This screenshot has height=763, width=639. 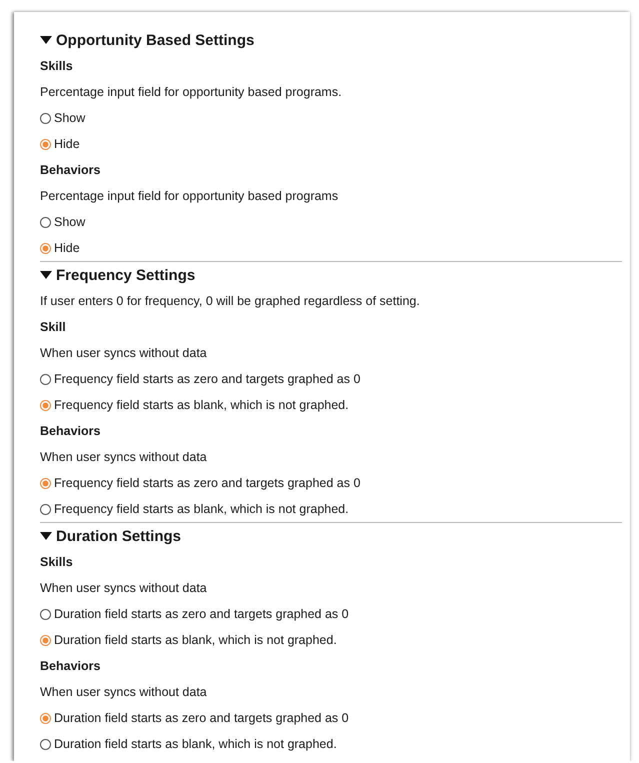 What do you see at coordinates (155, 40) in the screenshot?
I see `section-heading: Opportunity Based Settings` at bounding box center [155, 40].